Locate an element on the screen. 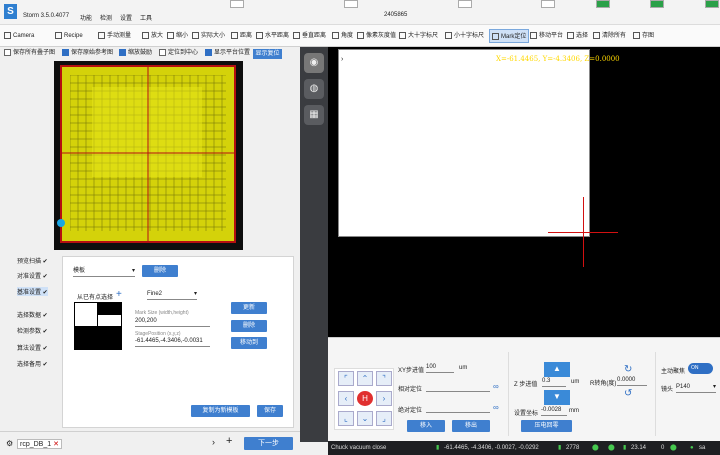  z-up-button: ▲ is located at coordinates (557, 369).